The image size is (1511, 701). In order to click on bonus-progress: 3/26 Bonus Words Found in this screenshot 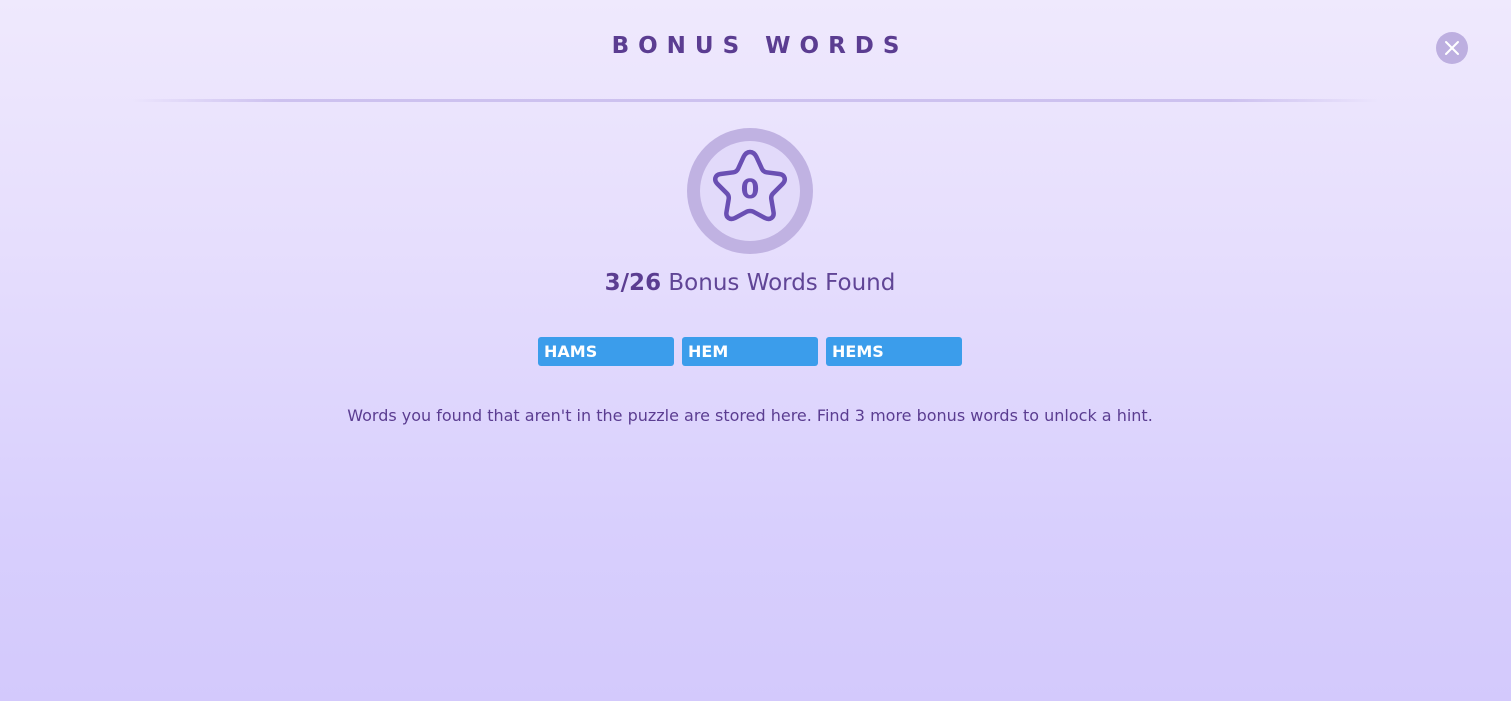, I will do `click(750, 283)`.